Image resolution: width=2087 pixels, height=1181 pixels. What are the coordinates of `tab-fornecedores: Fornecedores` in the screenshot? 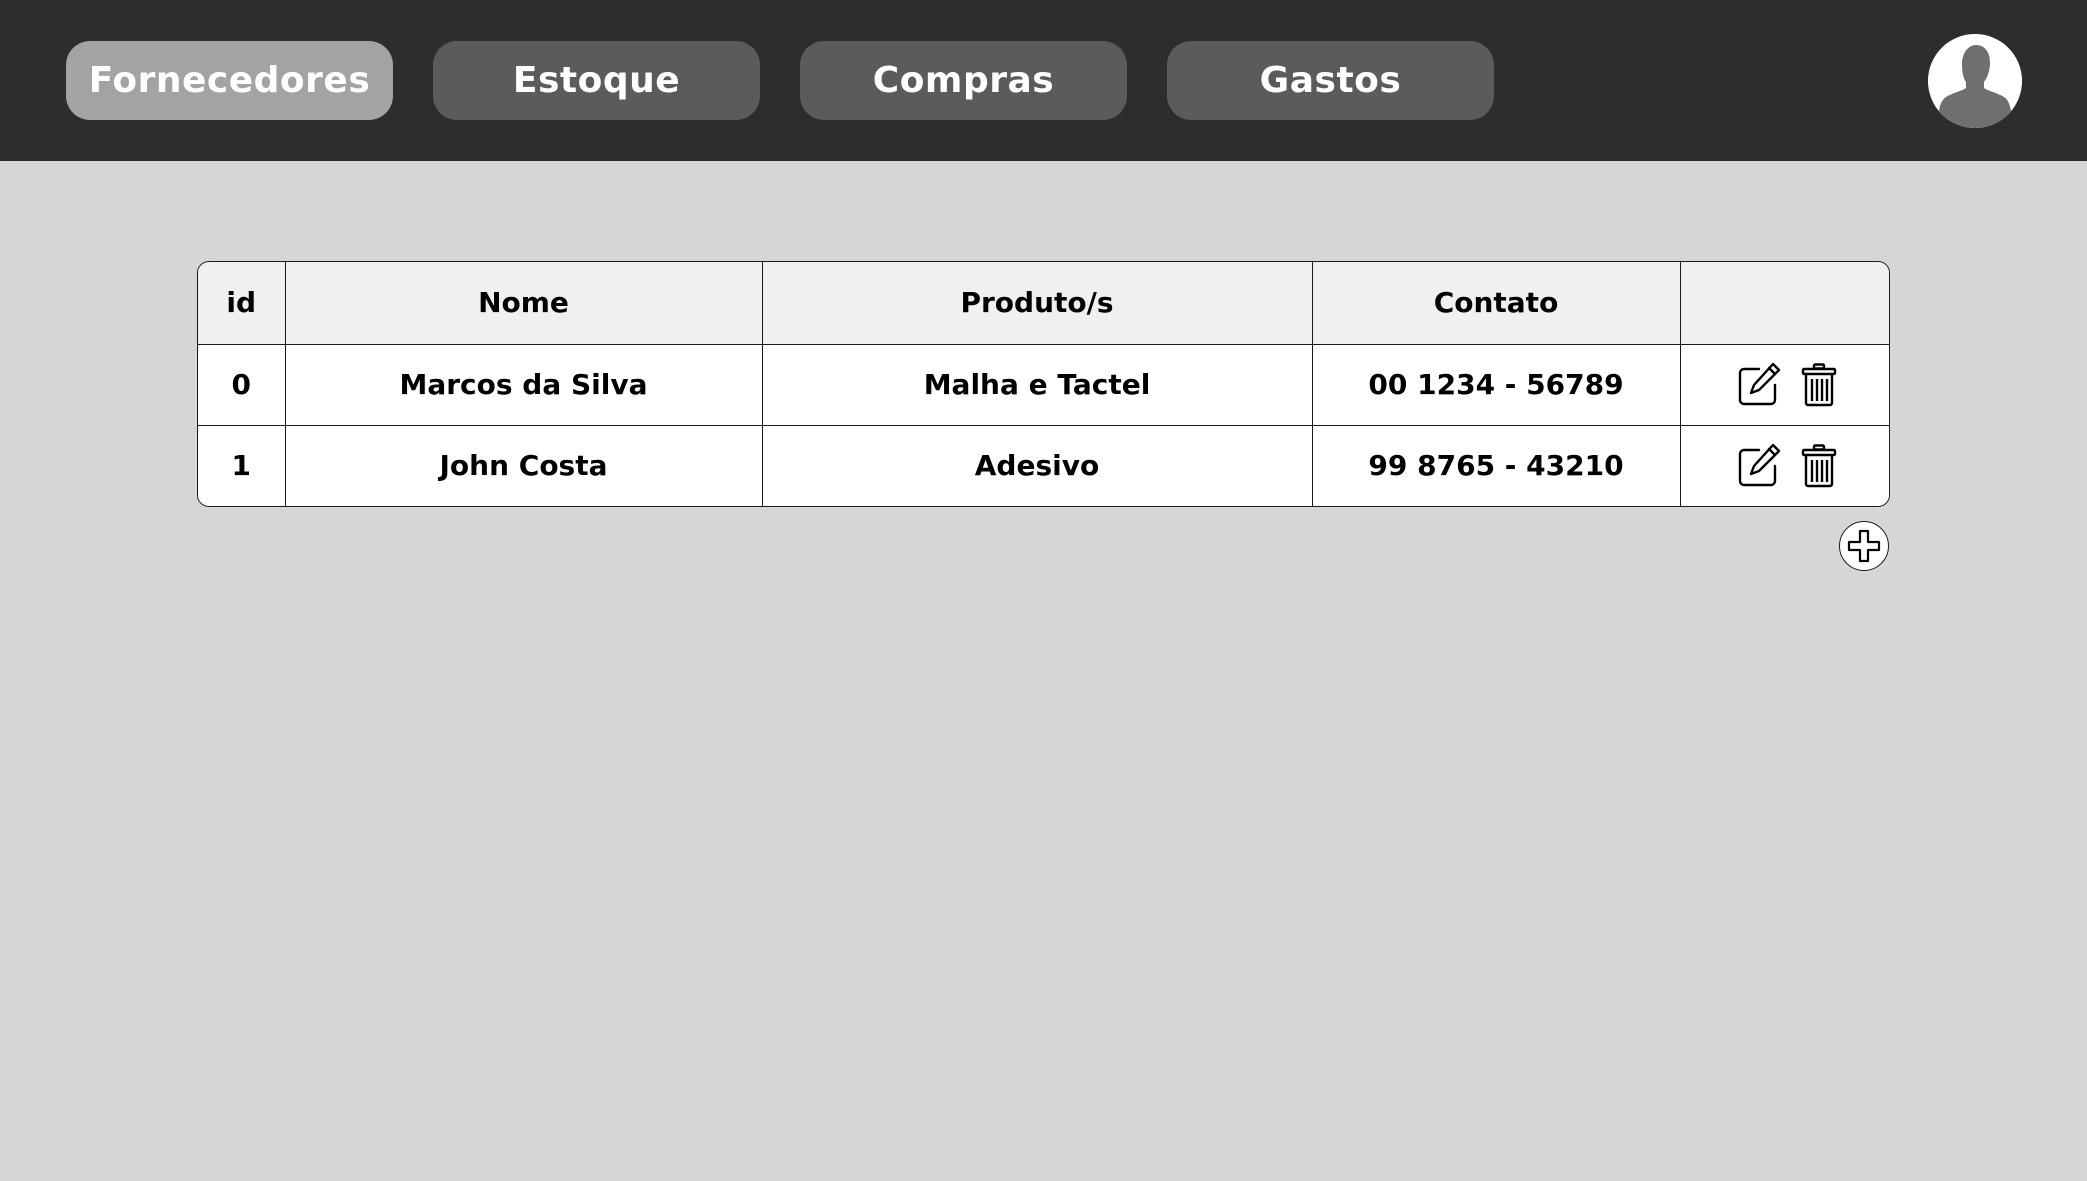 It's located at (229, 80).